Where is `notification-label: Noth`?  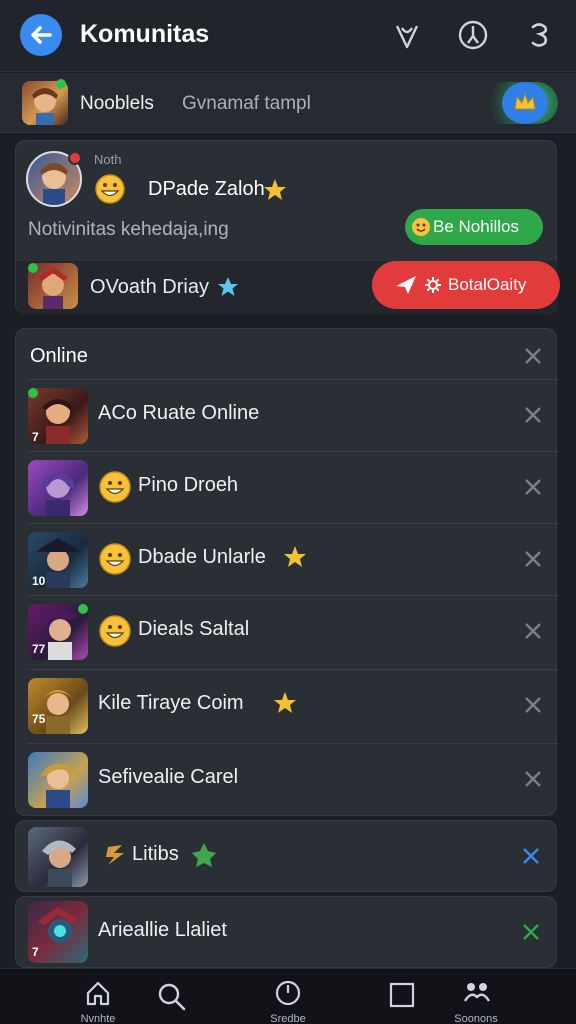
notification-label: Noth is located at coordinates (108, 159).